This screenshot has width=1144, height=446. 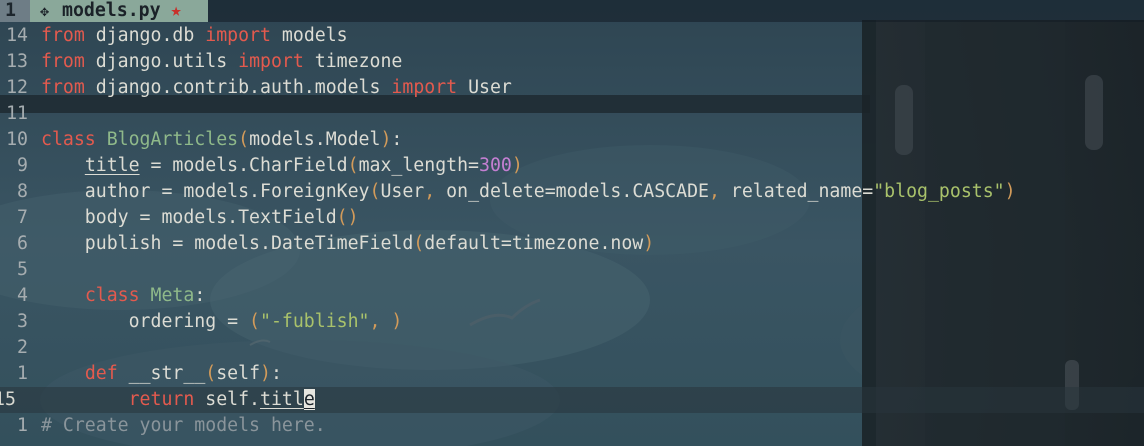 What do you see at coordinates (243, 165) in the screenshot?
I see `code-token: = models.CharField` at bounding box center [243, 165].